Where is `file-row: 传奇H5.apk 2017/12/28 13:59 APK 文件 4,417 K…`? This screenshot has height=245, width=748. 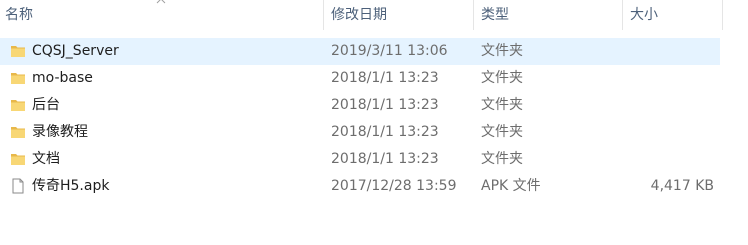
file-row: 传奇H5.apk 2017/12/28 13:59 APK 文件 4,417 K… is located at coordinates (360, 186).